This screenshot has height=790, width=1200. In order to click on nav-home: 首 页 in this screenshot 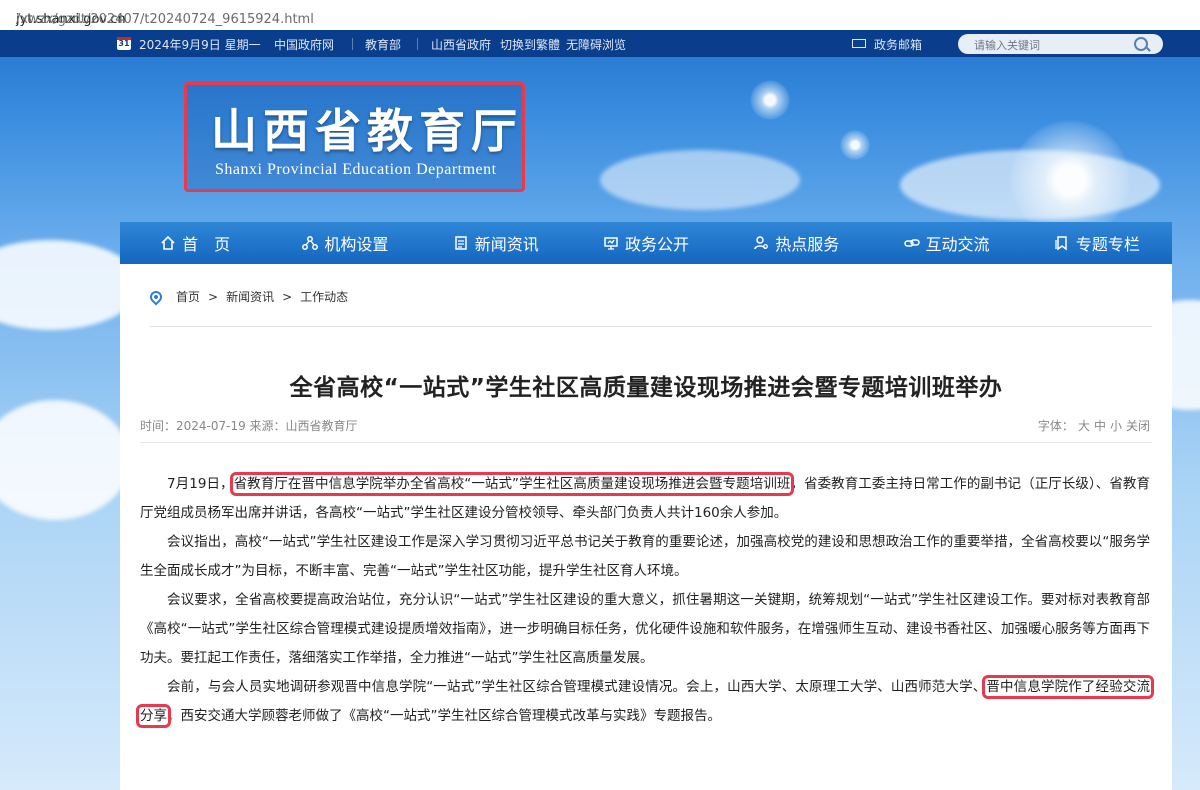, I will do `click(195, 243)`.